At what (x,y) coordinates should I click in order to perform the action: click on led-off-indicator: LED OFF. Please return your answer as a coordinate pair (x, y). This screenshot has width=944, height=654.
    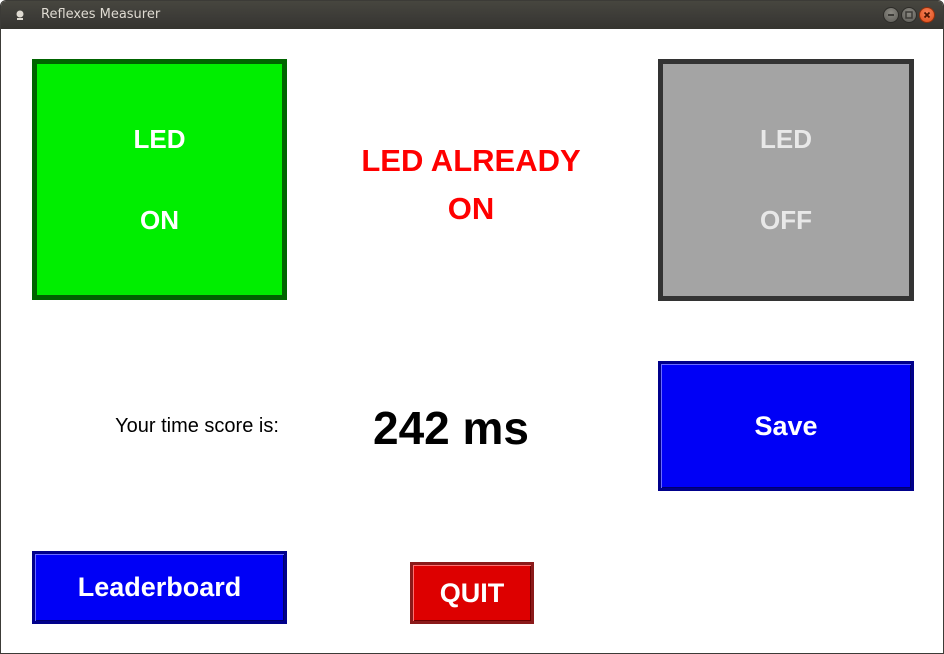
    Looking at the image, I should click on (786, 180).